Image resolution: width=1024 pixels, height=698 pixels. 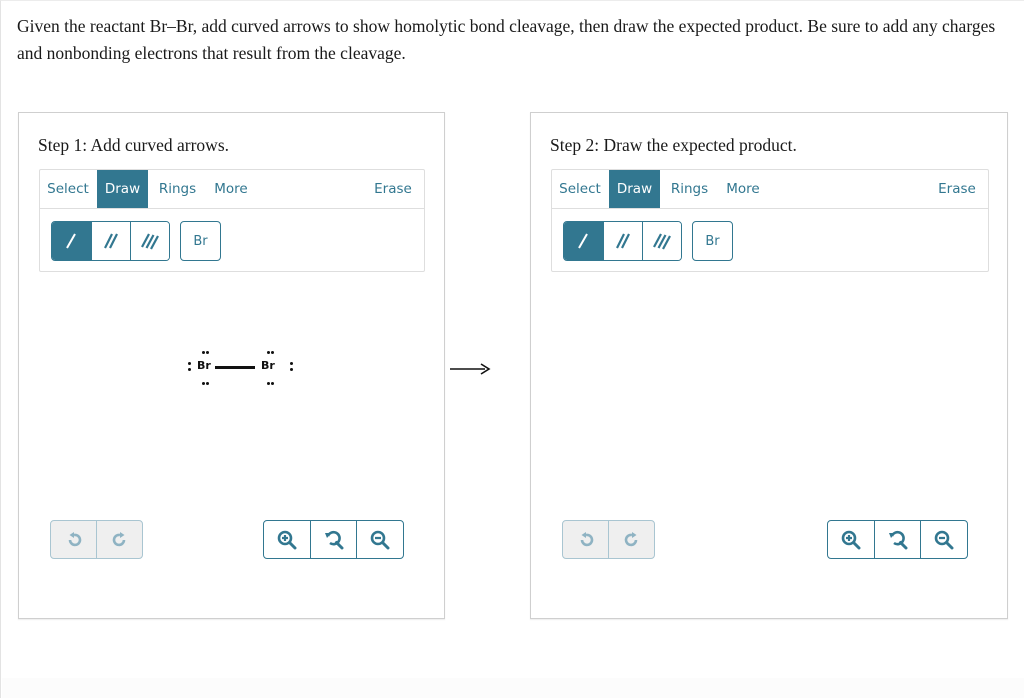 What do you see at coordinates (232, 220) in the screenshot?
I see `step-1-toolbar: Select Draw Rings More Erase Br` at bounding box center [232, 220].